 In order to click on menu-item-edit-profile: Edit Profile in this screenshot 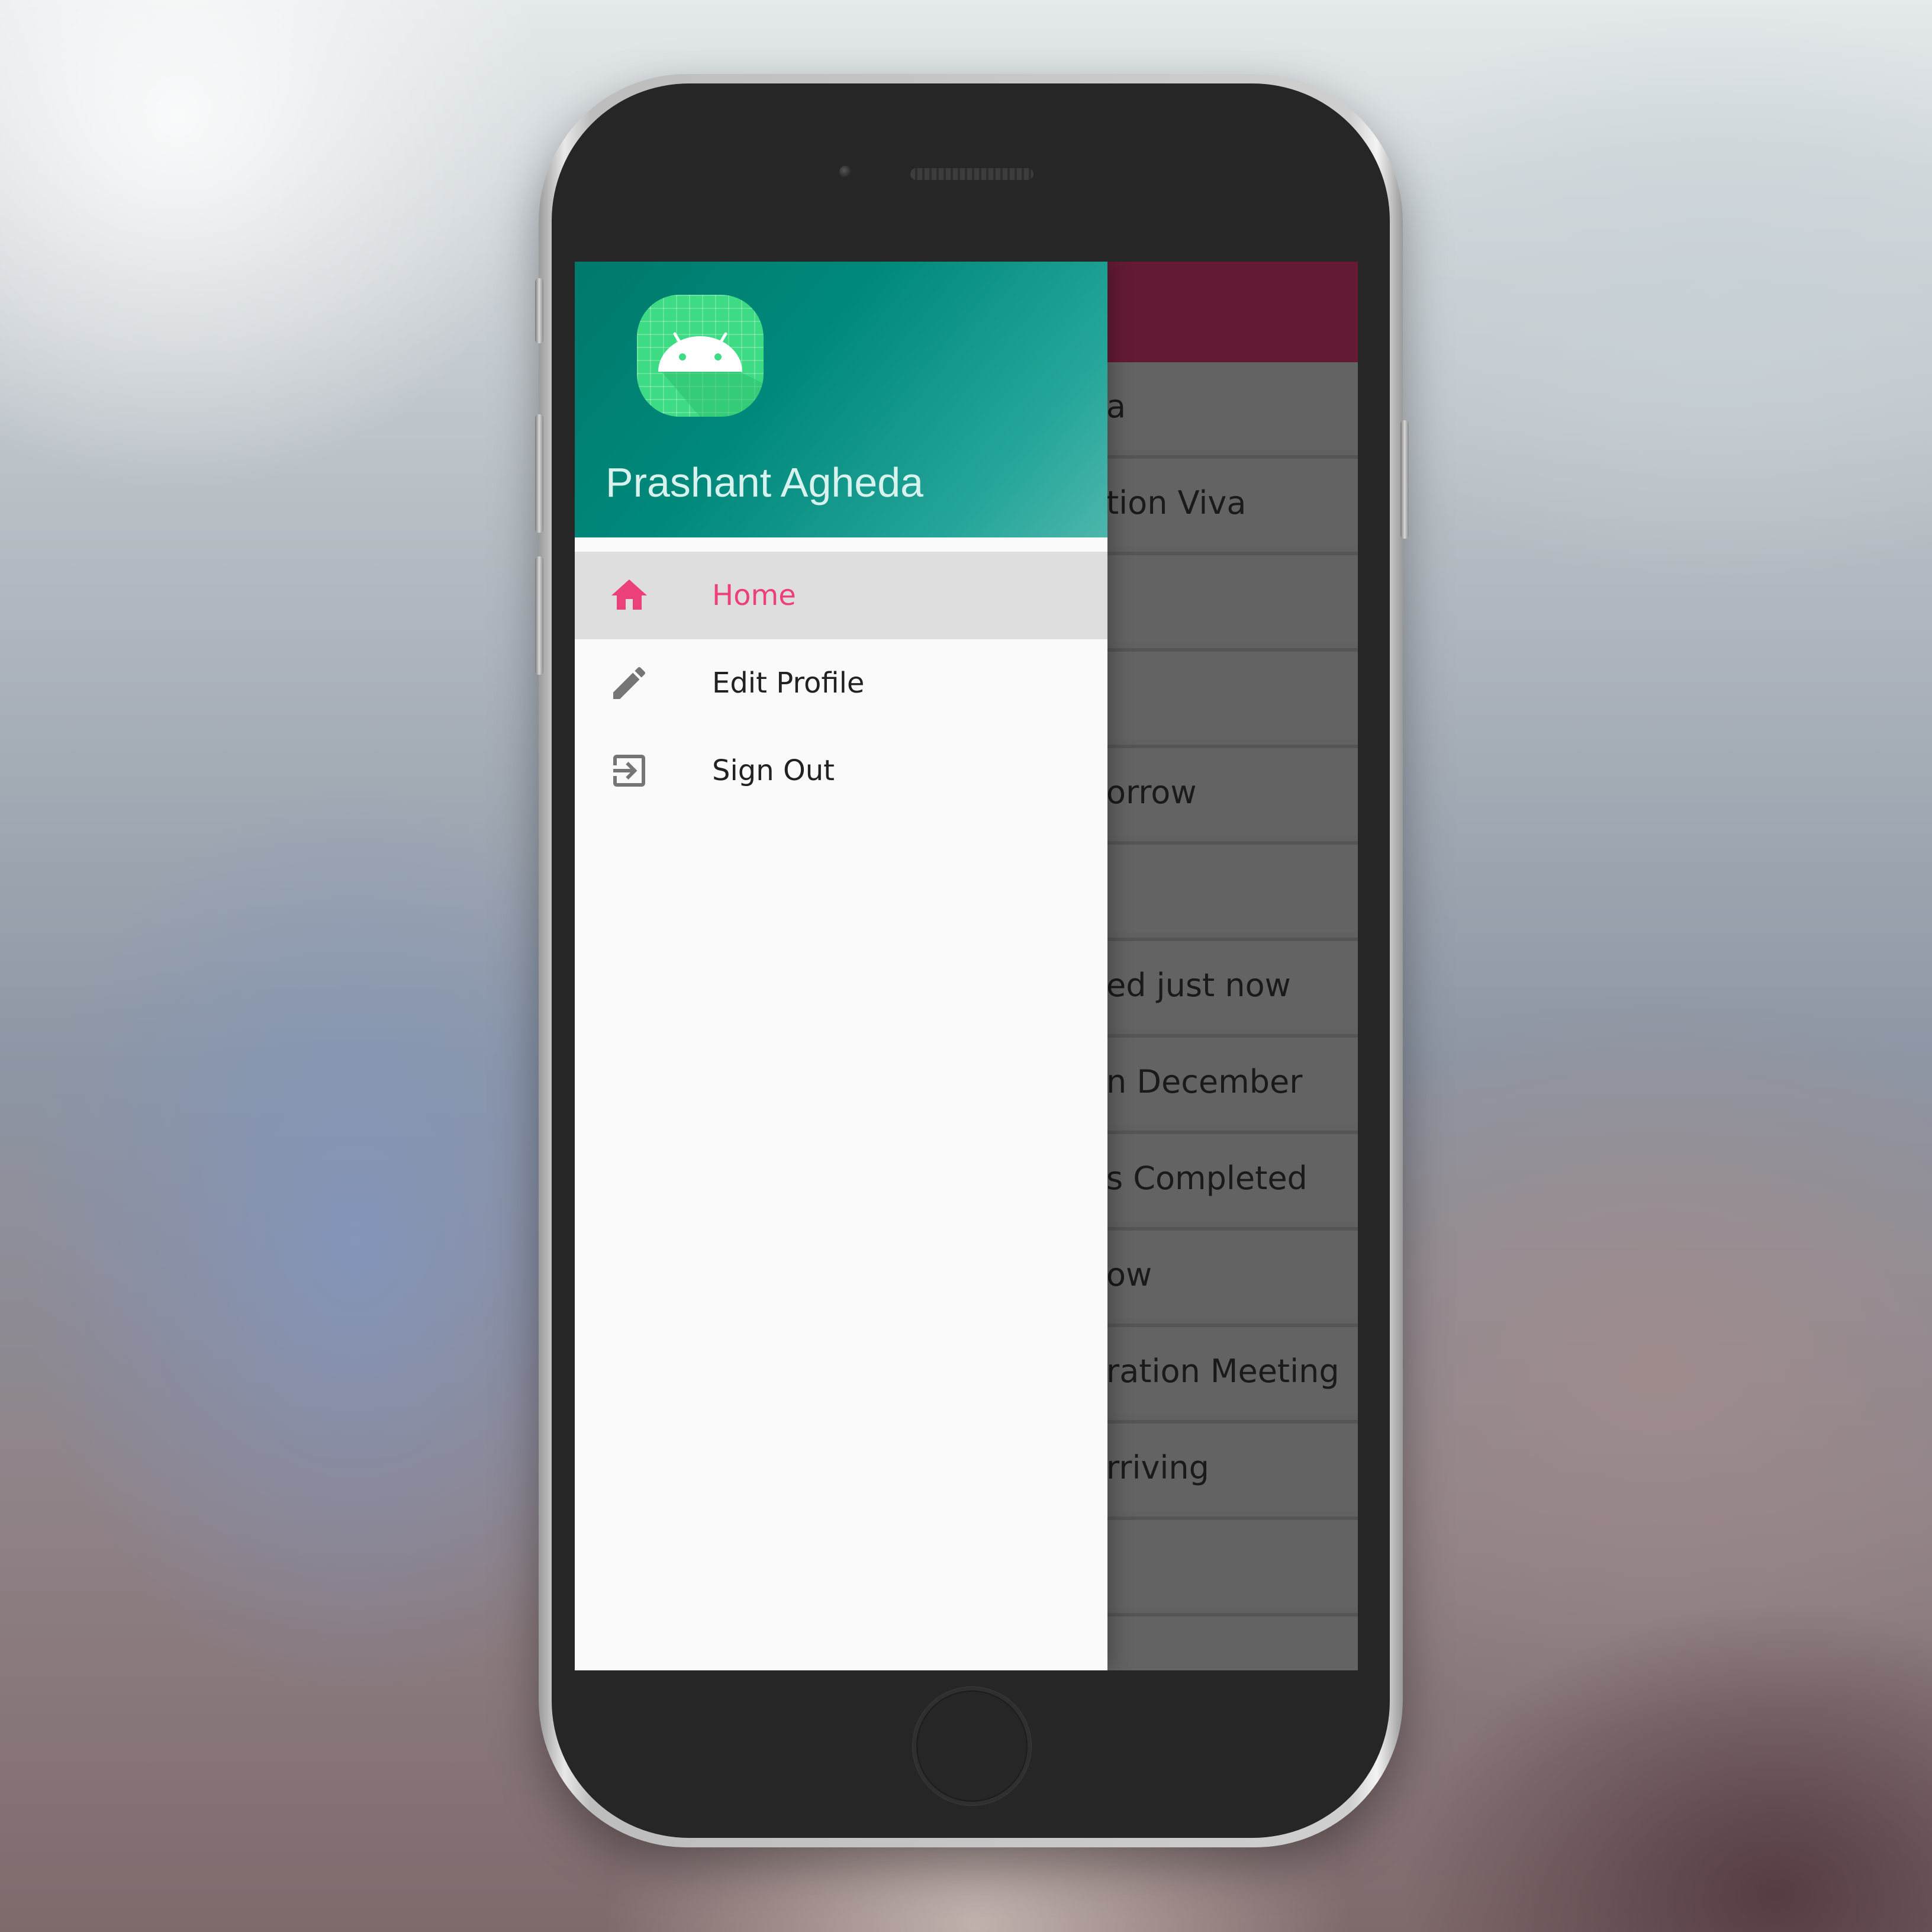, I will do `click(841, 683)`.